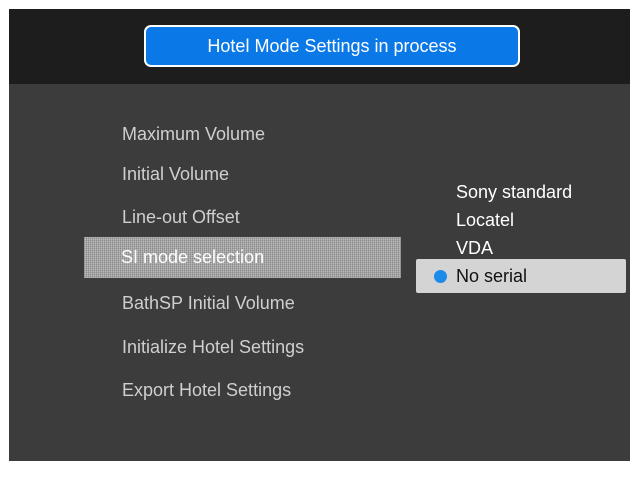 Image resolution: width=639 pixels, height=488 pixels. I want to click on menu-item-bathsp-initial-volume: BathSP Initial Volume, so click(208, 303).